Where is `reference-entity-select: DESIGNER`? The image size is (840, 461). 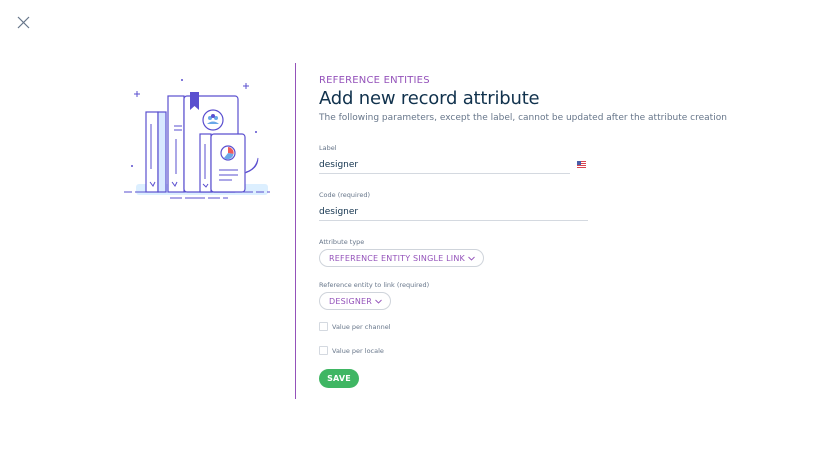 reference-entity-select: DESIGNER is located at coordinates (355, 301).